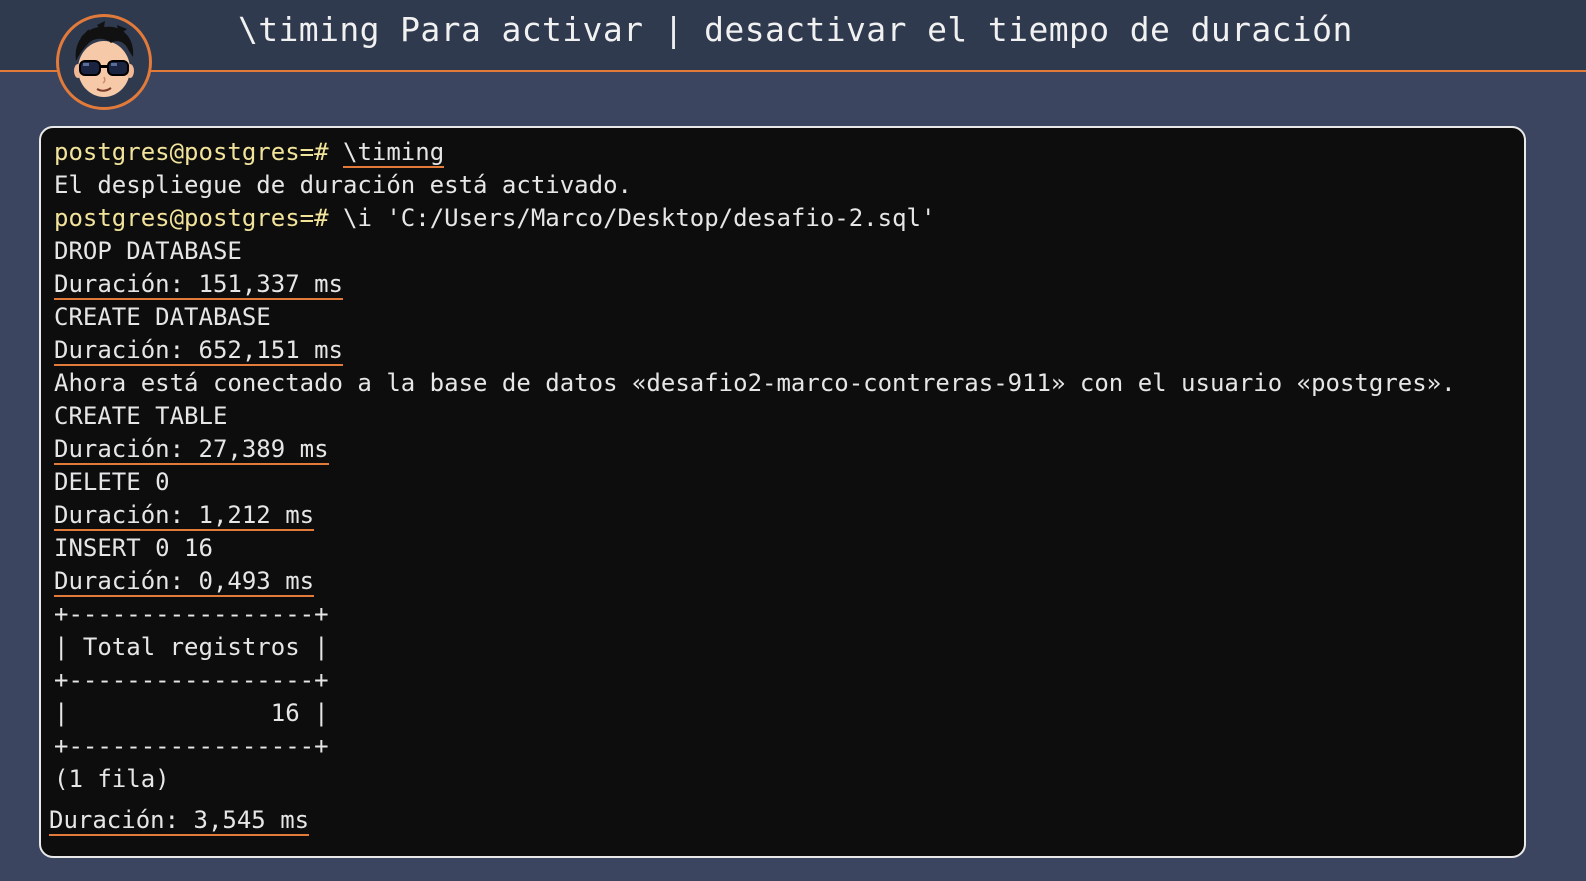  I want to click on create-table-output: CREATE TABLE, so click(141, 416).